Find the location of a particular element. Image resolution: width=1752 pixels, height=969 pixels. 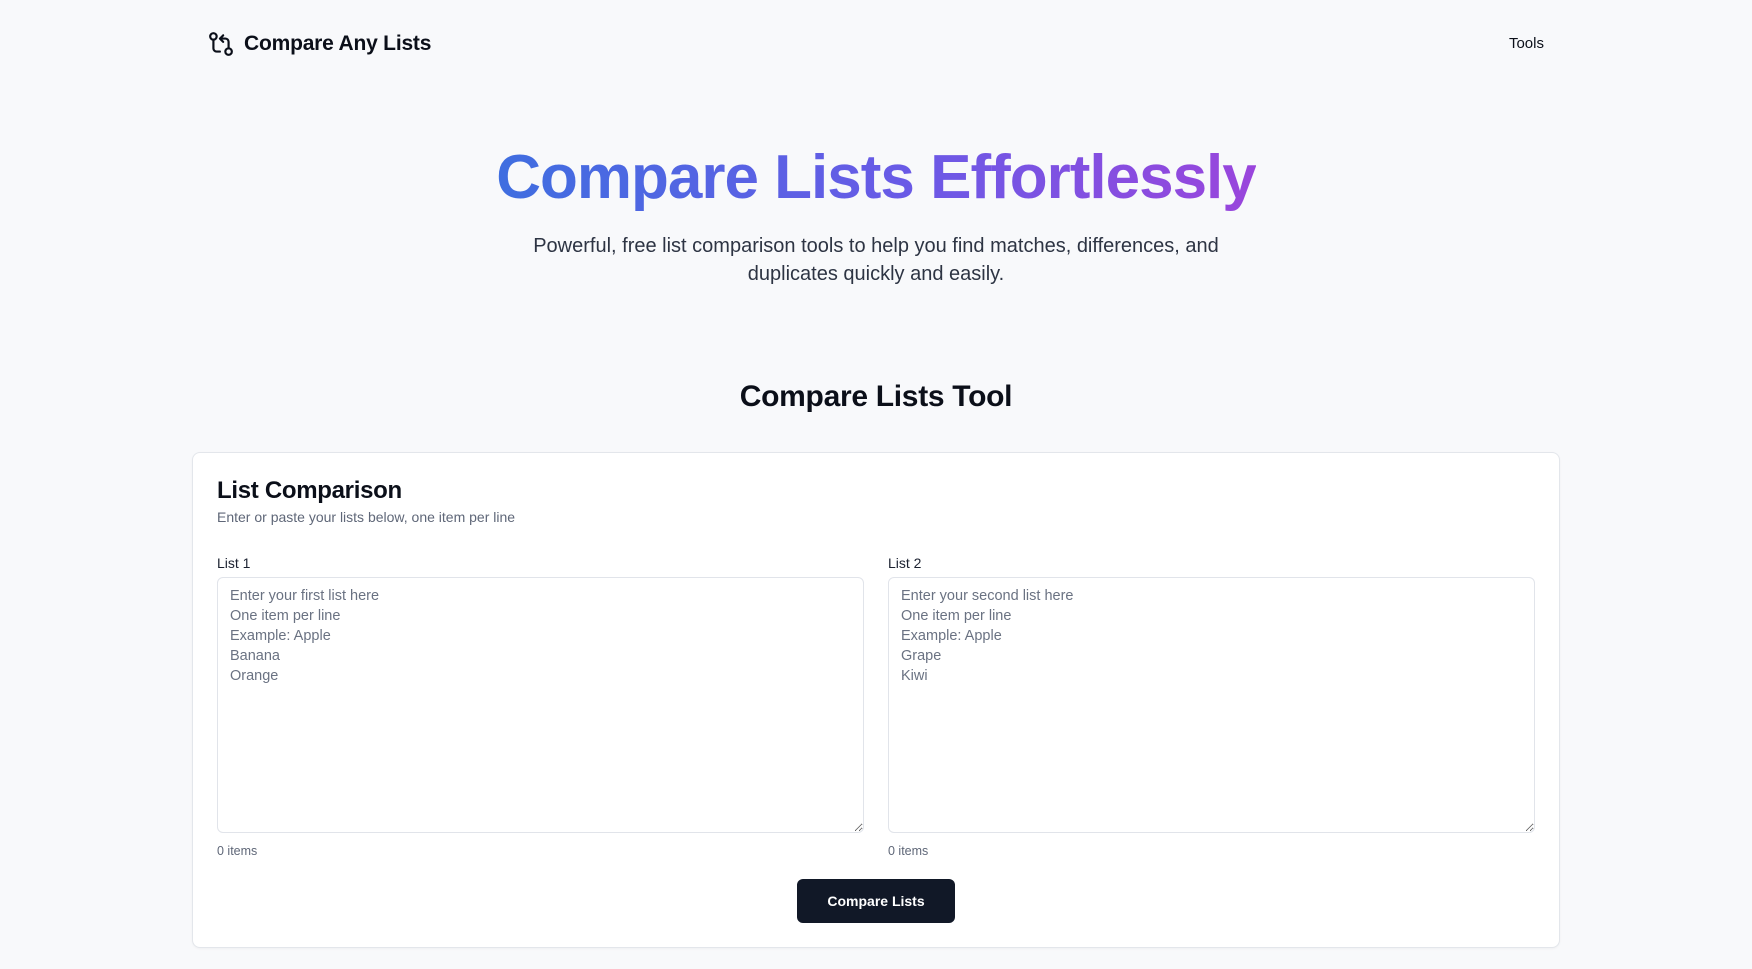

compare-lists-button: Compare Lists is located at coordinates (876, 901).